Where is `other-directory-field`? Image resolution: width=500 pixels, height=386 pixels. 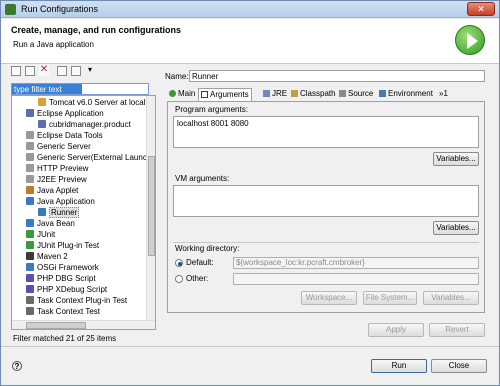
other-directory-field is located at coordinates (356, 279).